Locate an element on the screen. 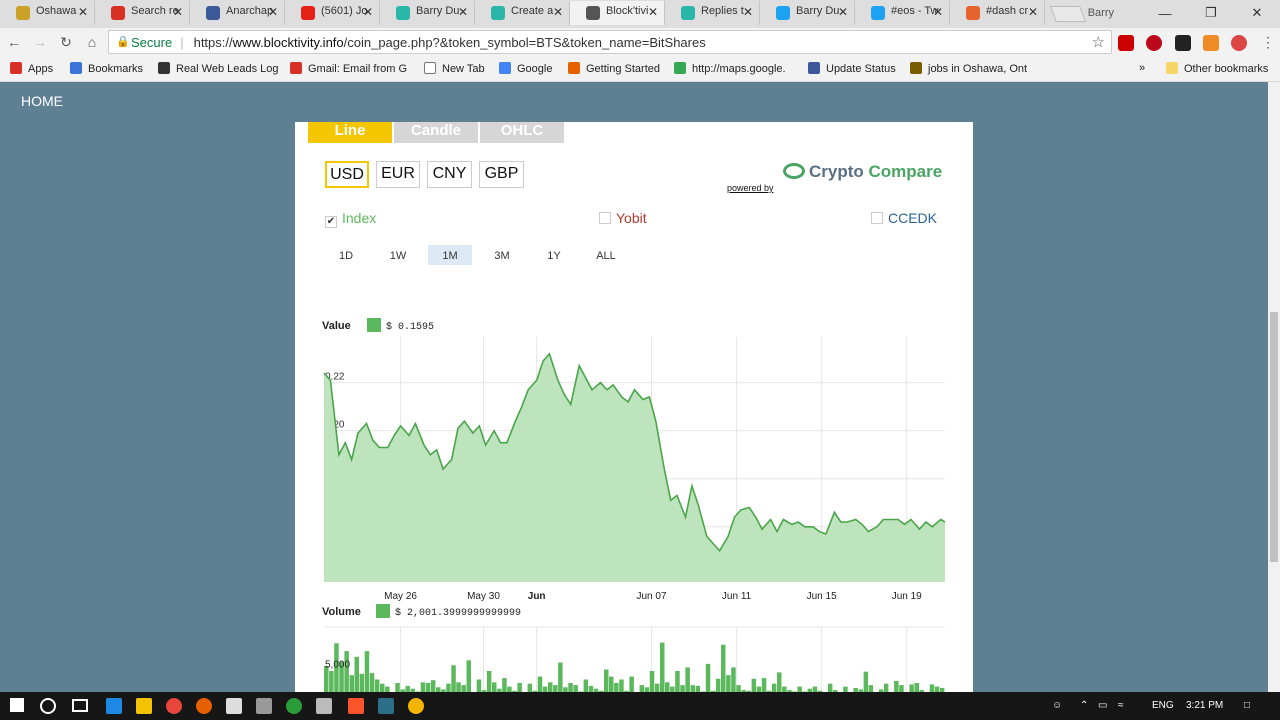 This screenshot has width=1280, height=720. bookmark-item: Google is located at coordinates (525, 68).